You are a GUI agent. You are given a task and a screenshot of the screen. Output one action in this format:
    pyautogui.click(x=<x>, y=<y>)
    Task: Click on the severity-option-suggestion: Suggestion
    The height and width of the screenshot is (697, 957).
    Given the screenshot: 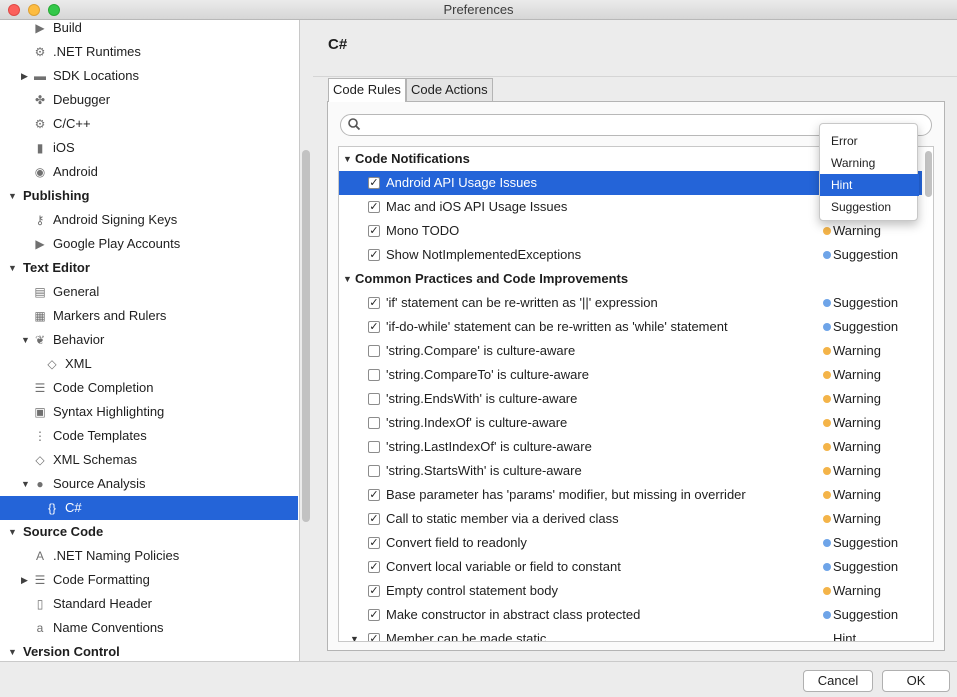 What is the action you would take?
    pyautogui.click(x=869, y=207)
    